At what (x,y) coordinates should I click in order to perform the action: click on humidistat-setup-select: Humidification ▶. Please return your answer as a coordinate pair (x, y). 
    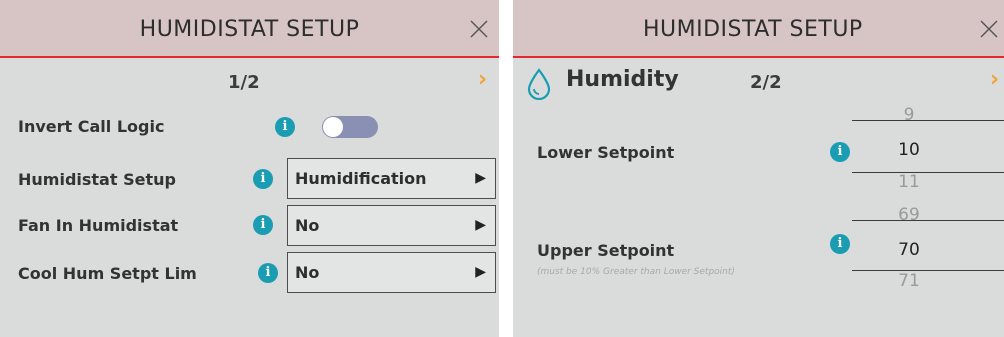
    Looking at the image, I should click on (391, 178).